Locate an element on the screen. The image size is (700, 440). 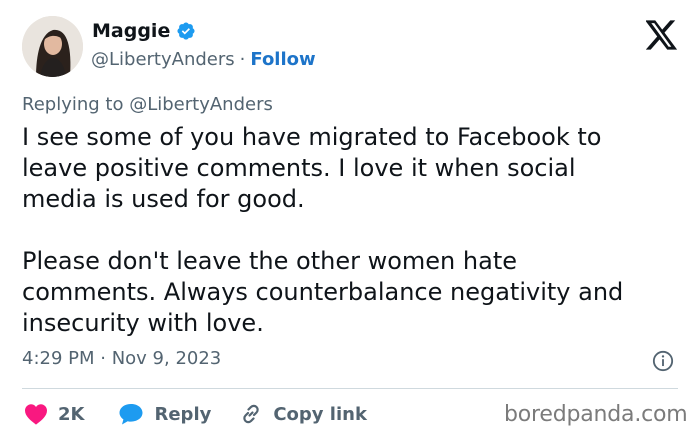
author-name: Maggie is located at coordinates (131, 31).